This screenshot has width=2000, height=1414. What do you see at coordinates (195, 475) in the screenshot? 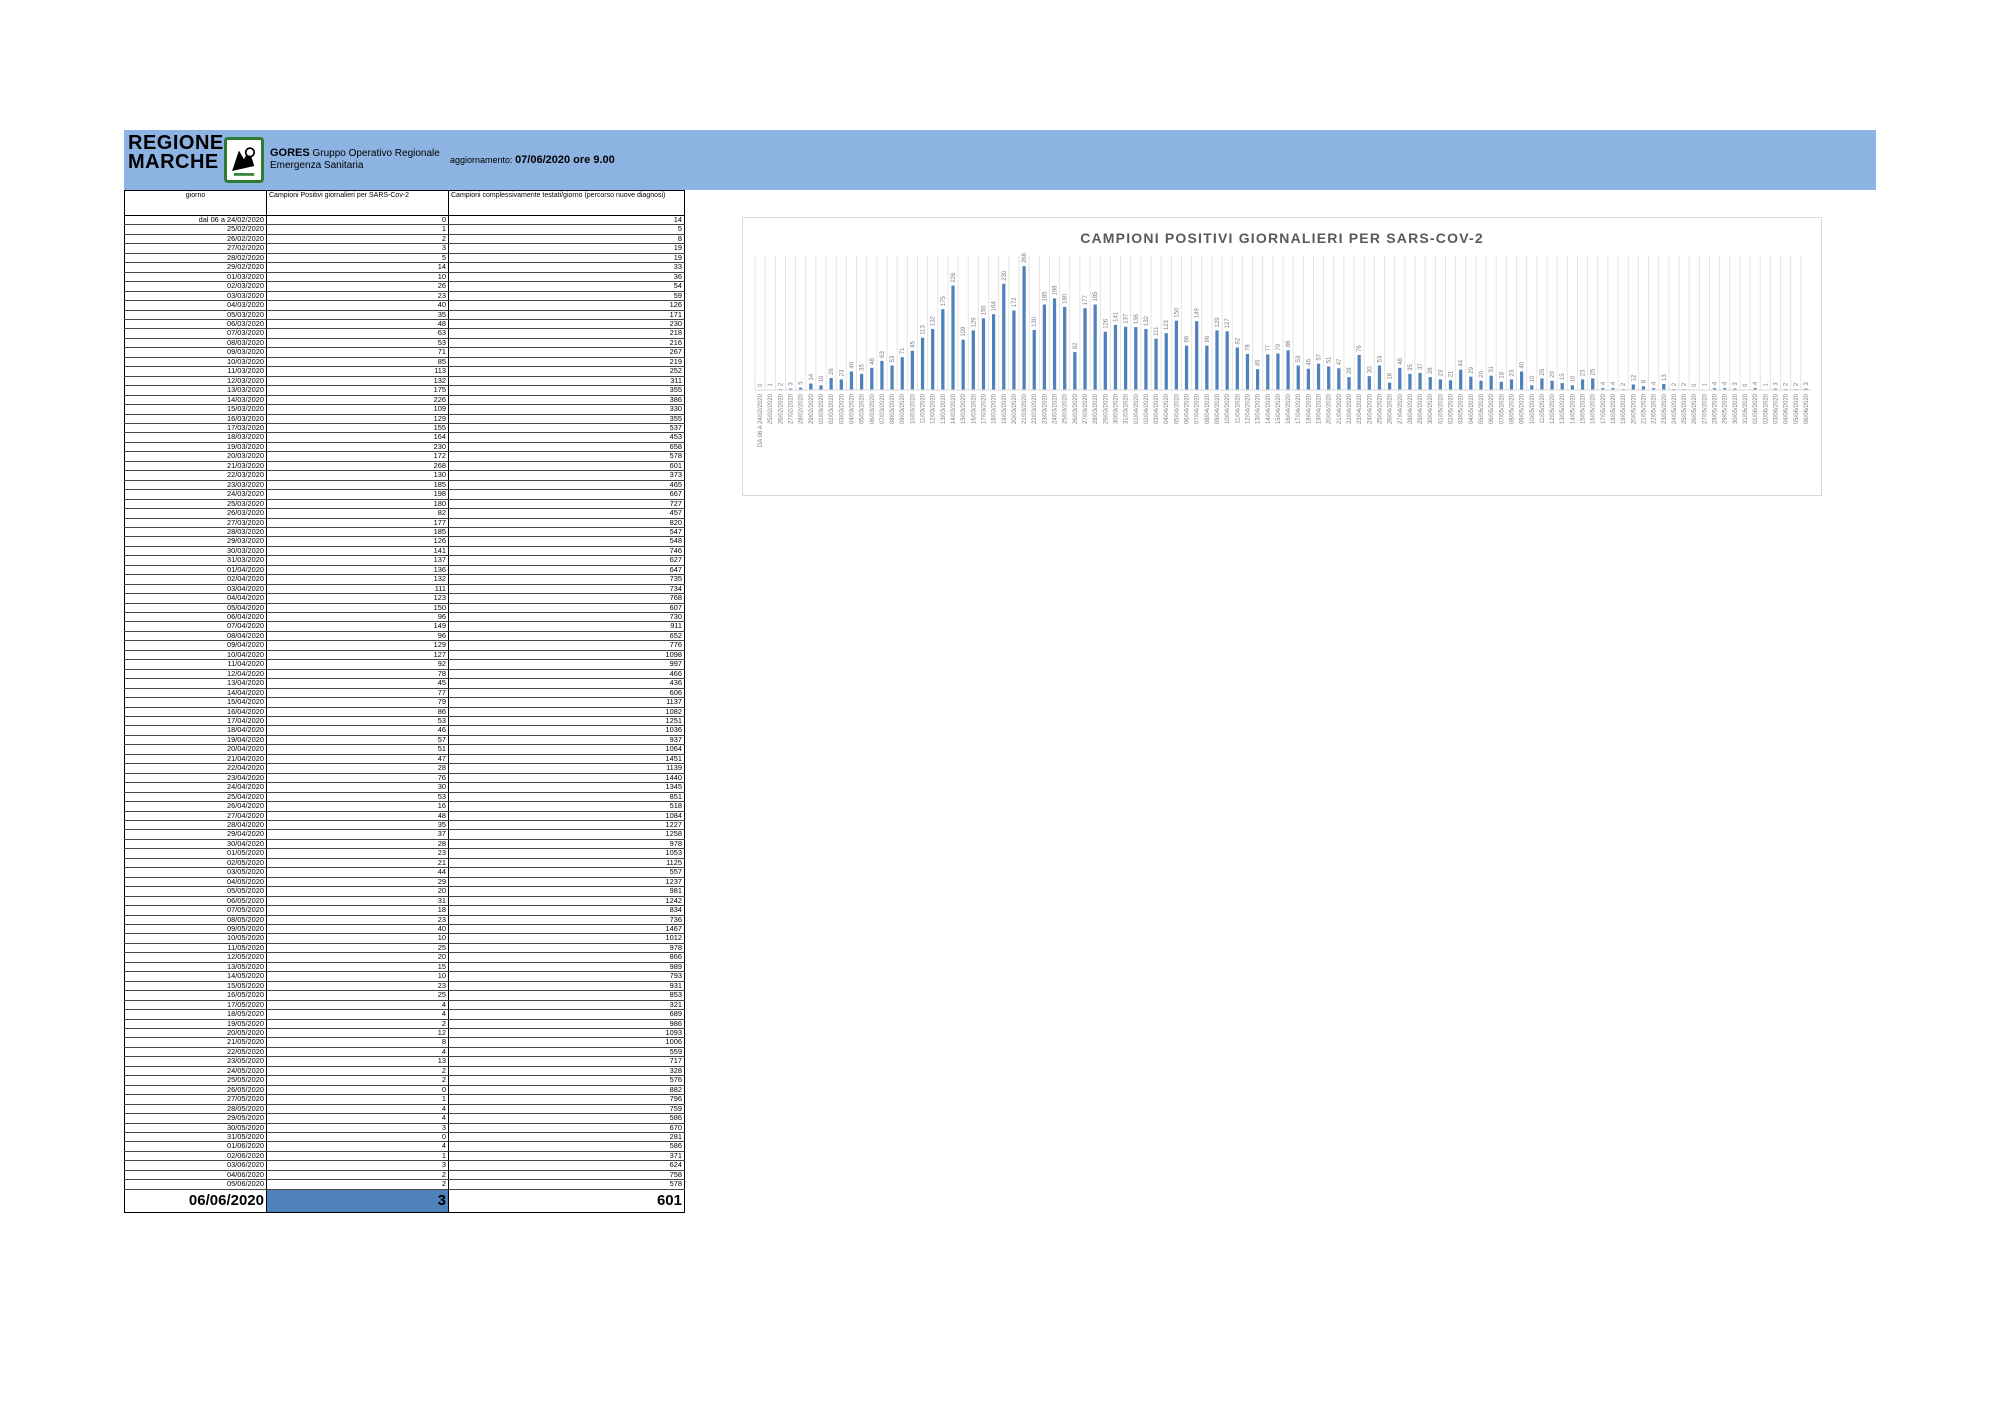
I see `cell-day: 22/03/2020` at bounding box center [195, 475].